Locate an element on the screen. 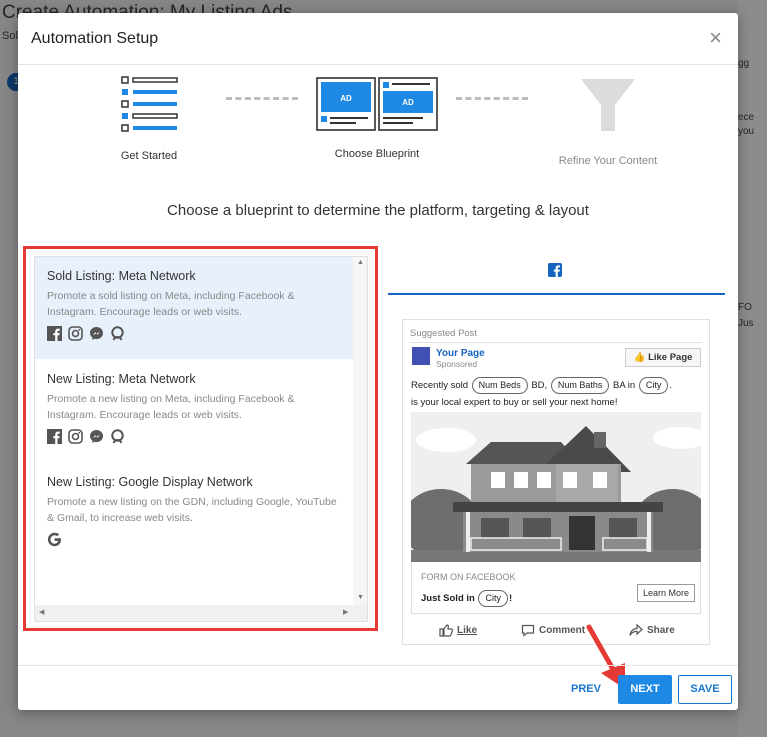 The height and width of the screenshot is (737, 767). just-sold-label: Just Sold in is located at coordinates (448, 598).